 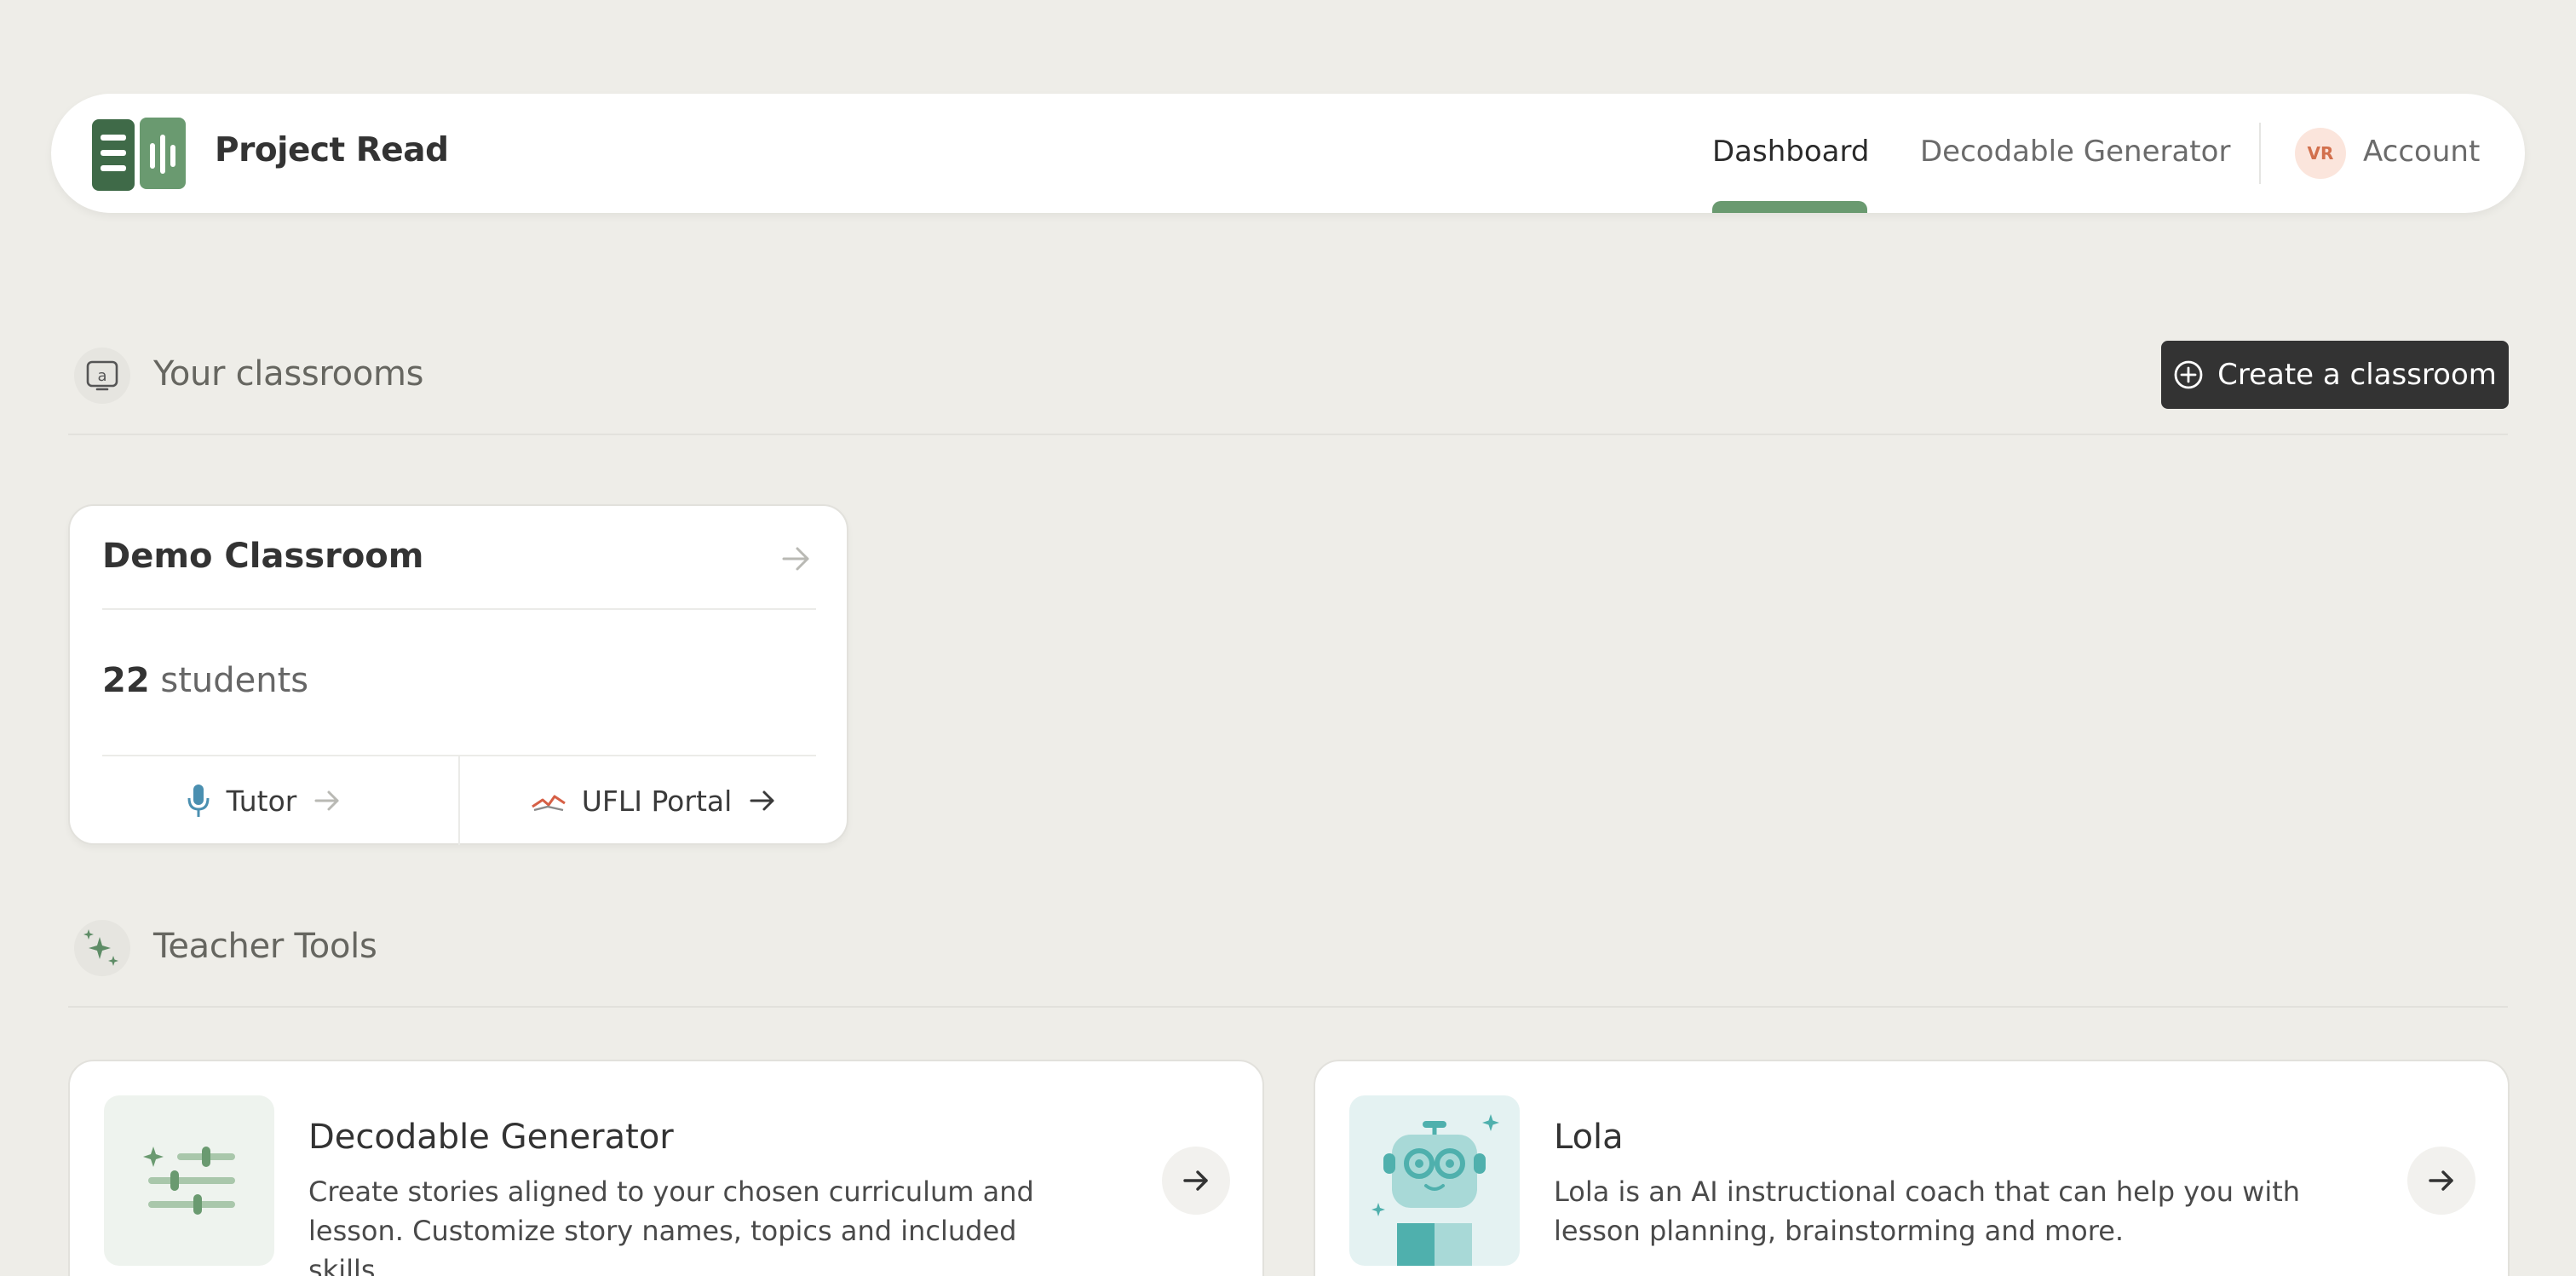 I want to click on open-lola-button, so click(x=2441, y=1181).